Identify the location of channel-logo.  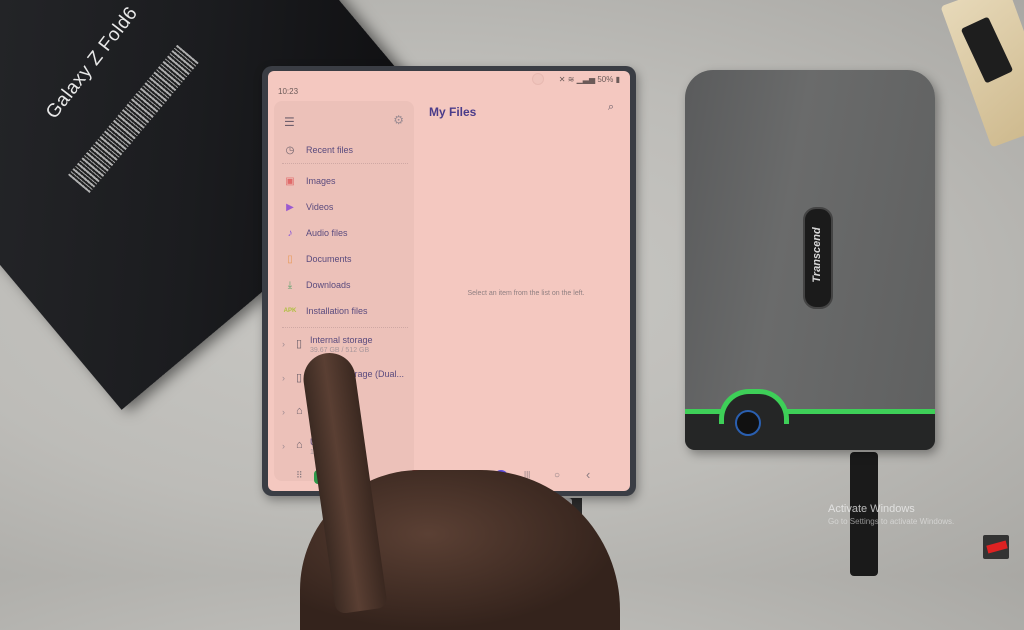
(996, 547).